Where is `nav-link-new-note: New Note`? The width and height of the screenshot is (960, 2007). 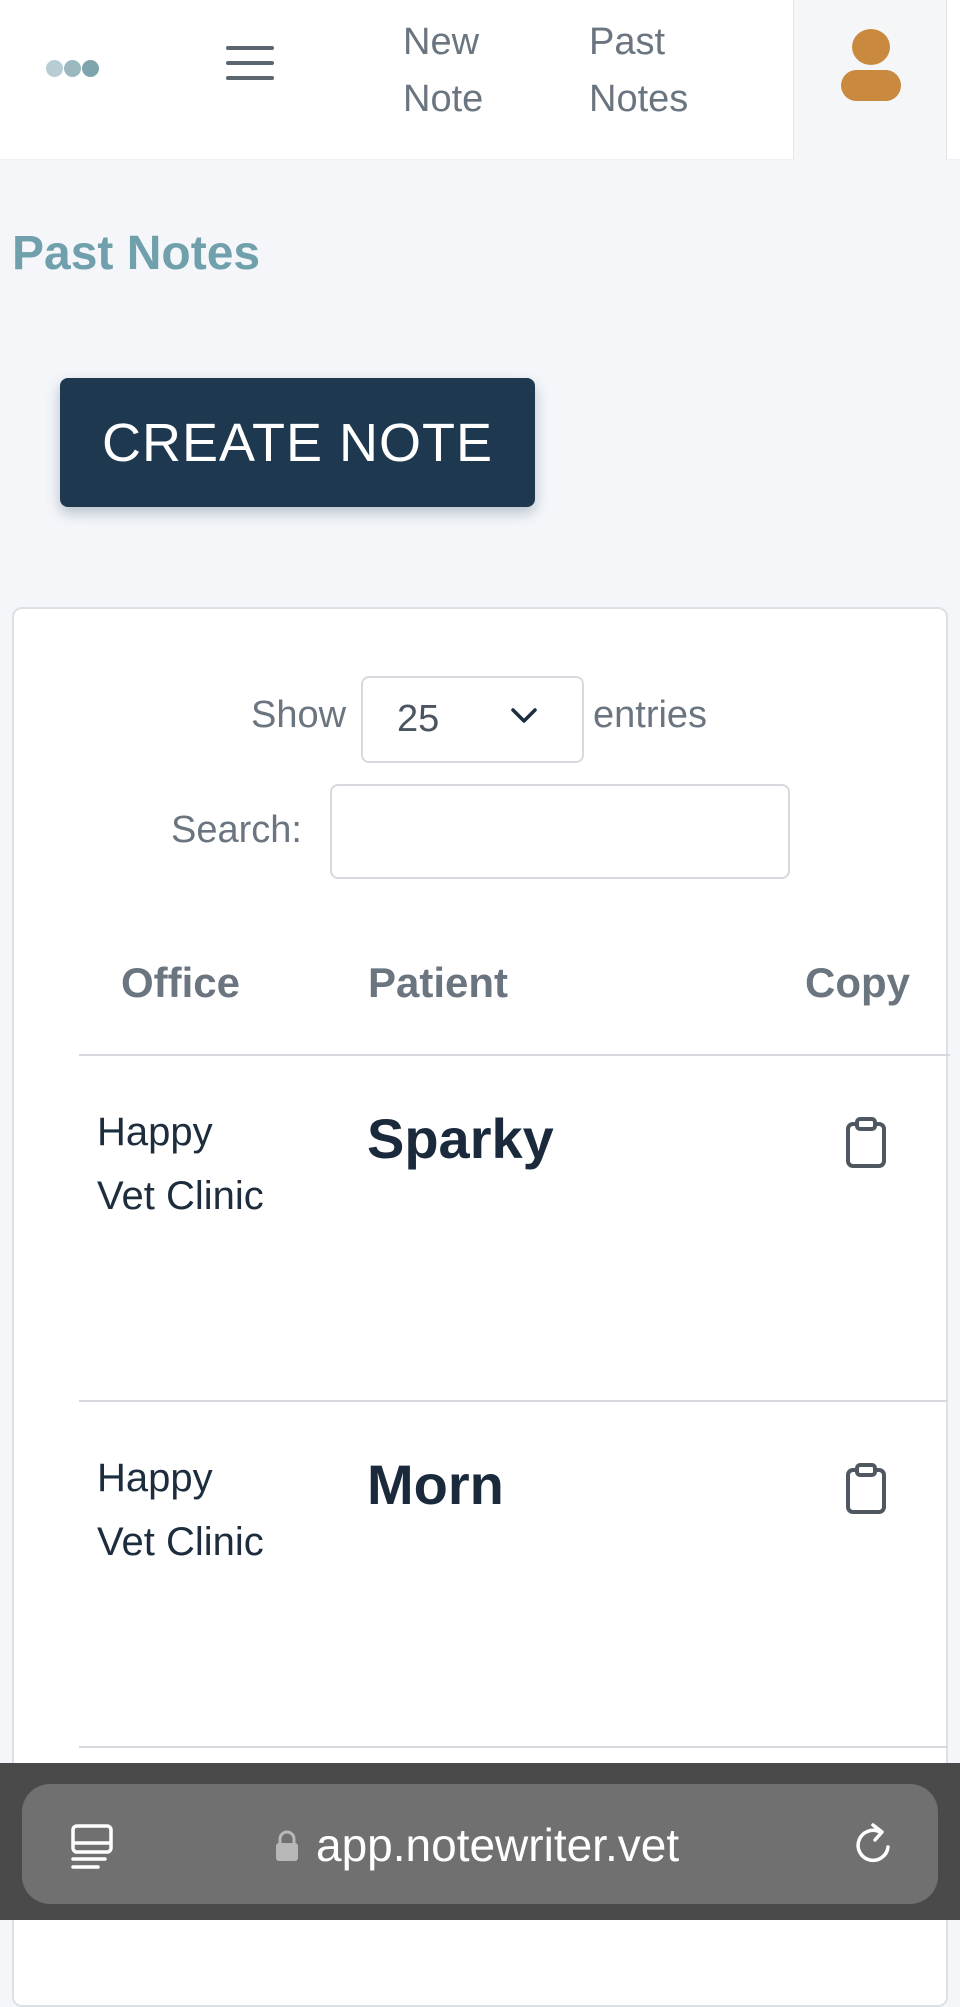
nav-link-new-note: New Note is located at coordinates (473, 71).